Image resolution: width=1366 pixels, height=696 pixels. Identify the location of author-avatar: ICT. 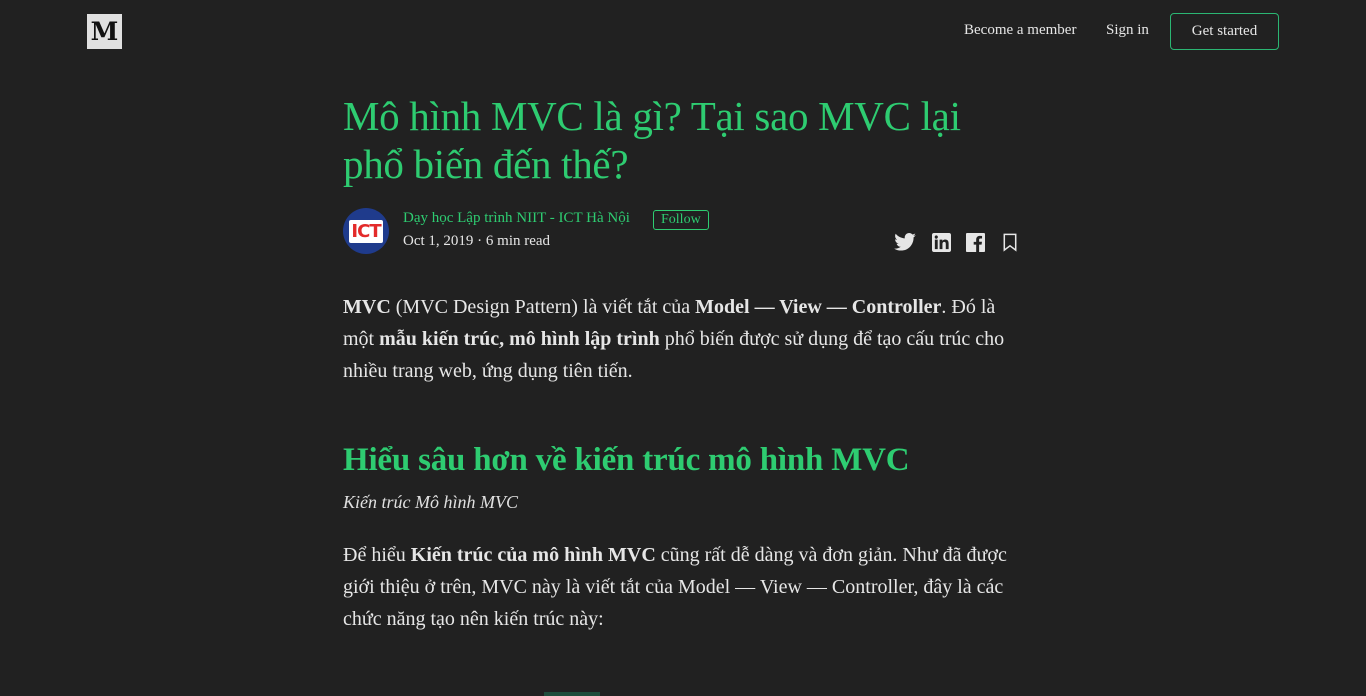
(366, 231).